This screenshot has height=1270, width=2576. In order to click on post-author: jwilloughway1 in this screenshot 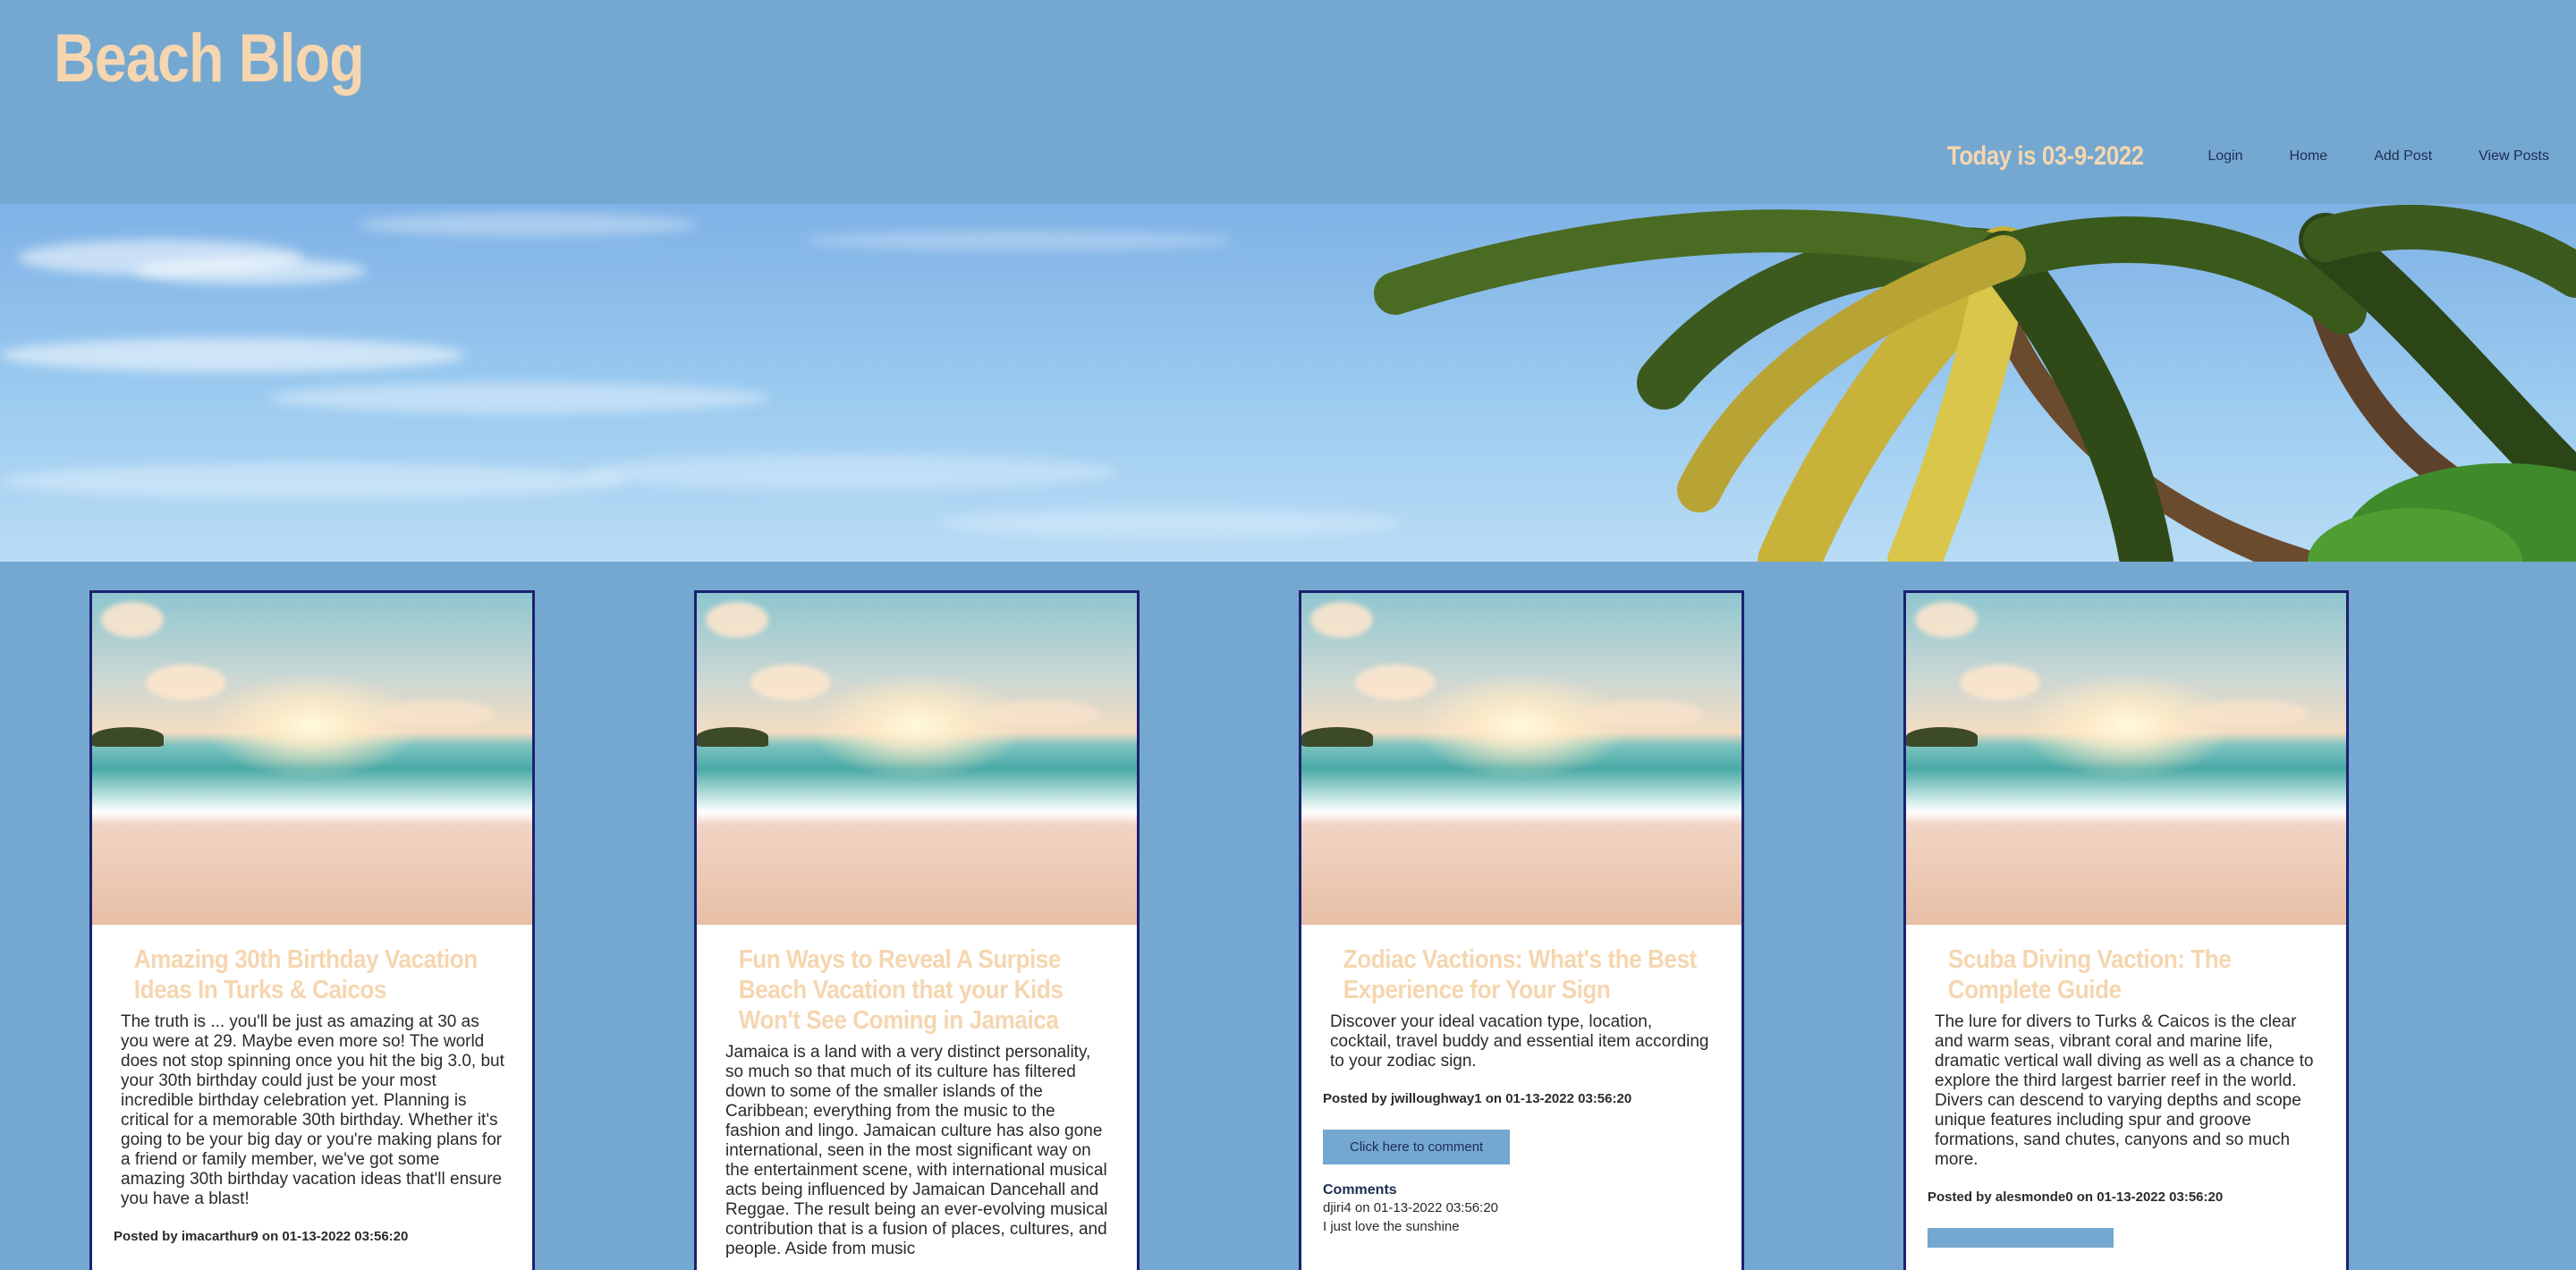, I will do `click(1436, 1098)`.